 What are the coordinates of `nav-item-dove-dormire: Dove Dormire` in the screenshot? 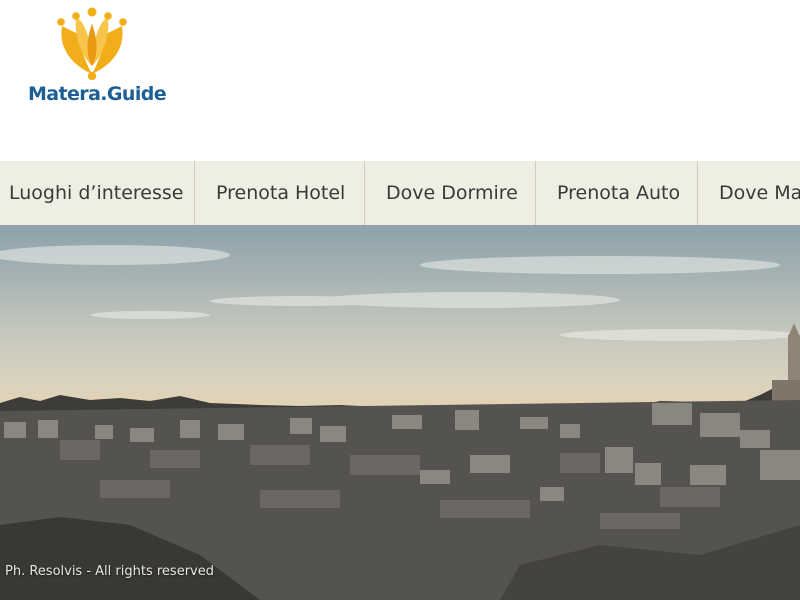 It's located at (450, 193).